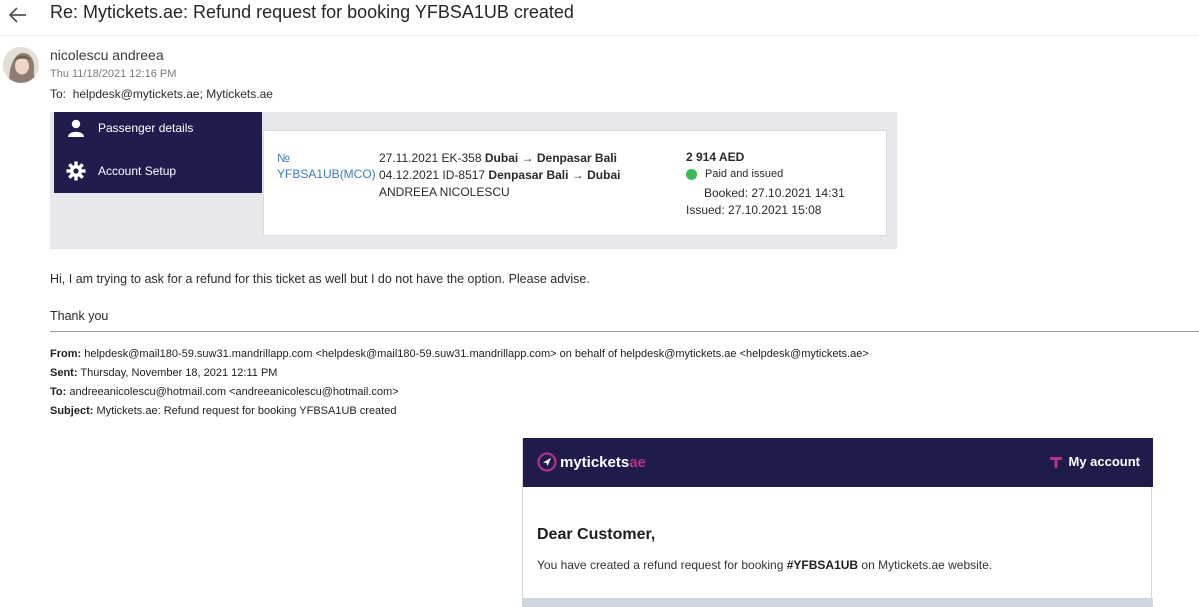 Image resolution: width=1199 pixels, height=607 pixels. Describe the element at coordinates (498, 158) in the screenshot. I see `route-outbound: 27.11.2021 EK-358 Dubai → Denpasar Bali` at that location.